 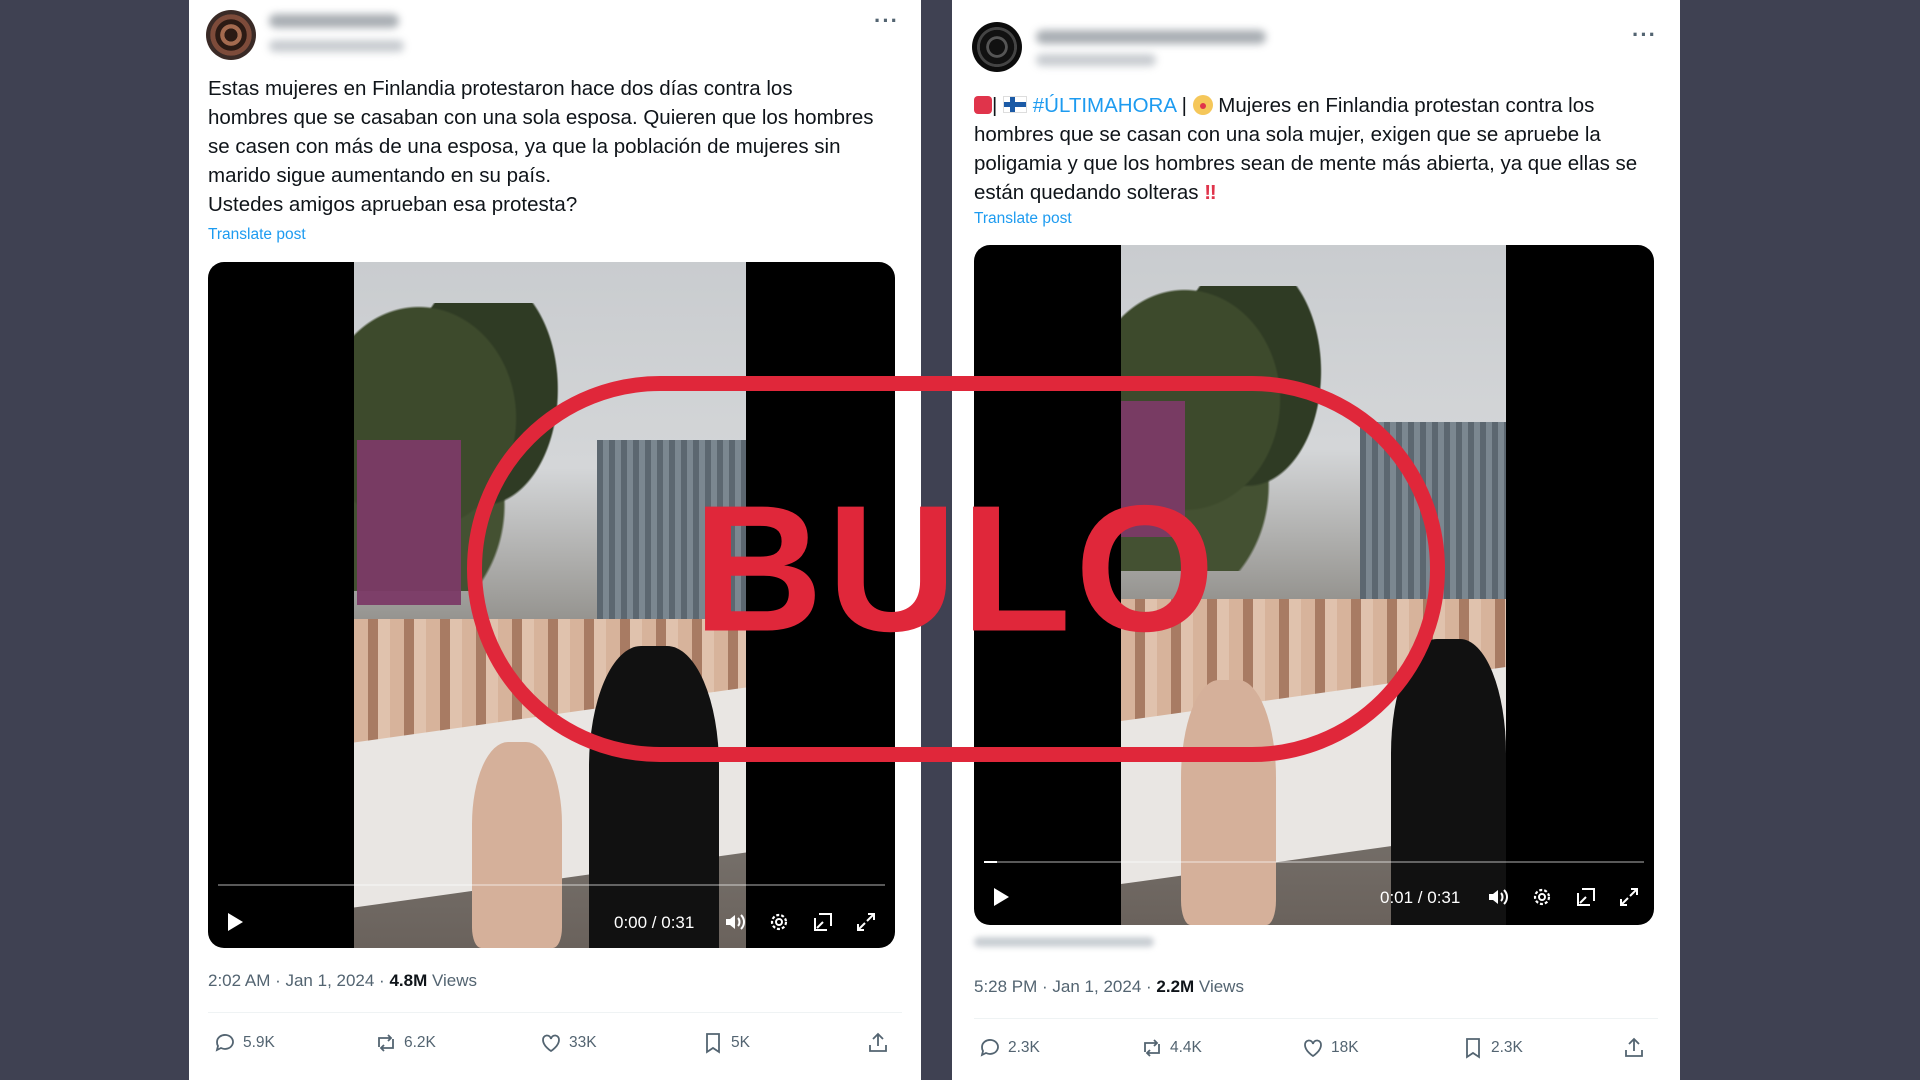 What do you see at coordinates (1210, 192) in the screenshot?
I see `double-exclamation-icon: ‼` at bounding box center [1210, 192].